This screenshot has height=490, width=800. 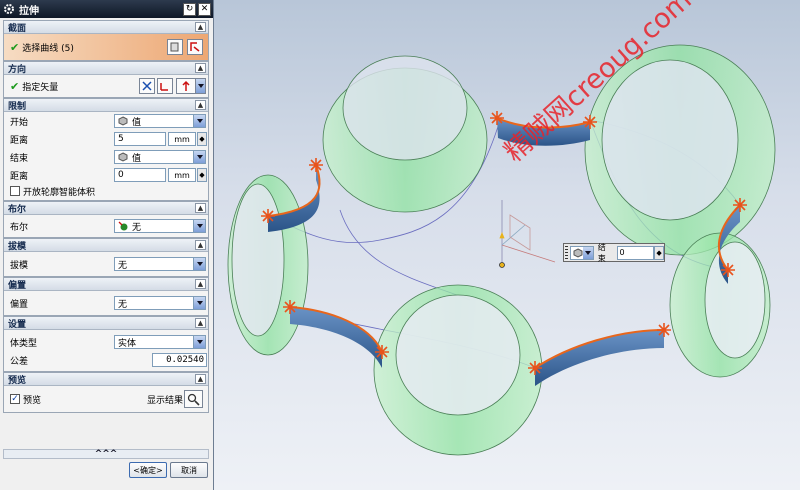 I want to click on dialog-title: 拉伸, so click(x=29, y=11).